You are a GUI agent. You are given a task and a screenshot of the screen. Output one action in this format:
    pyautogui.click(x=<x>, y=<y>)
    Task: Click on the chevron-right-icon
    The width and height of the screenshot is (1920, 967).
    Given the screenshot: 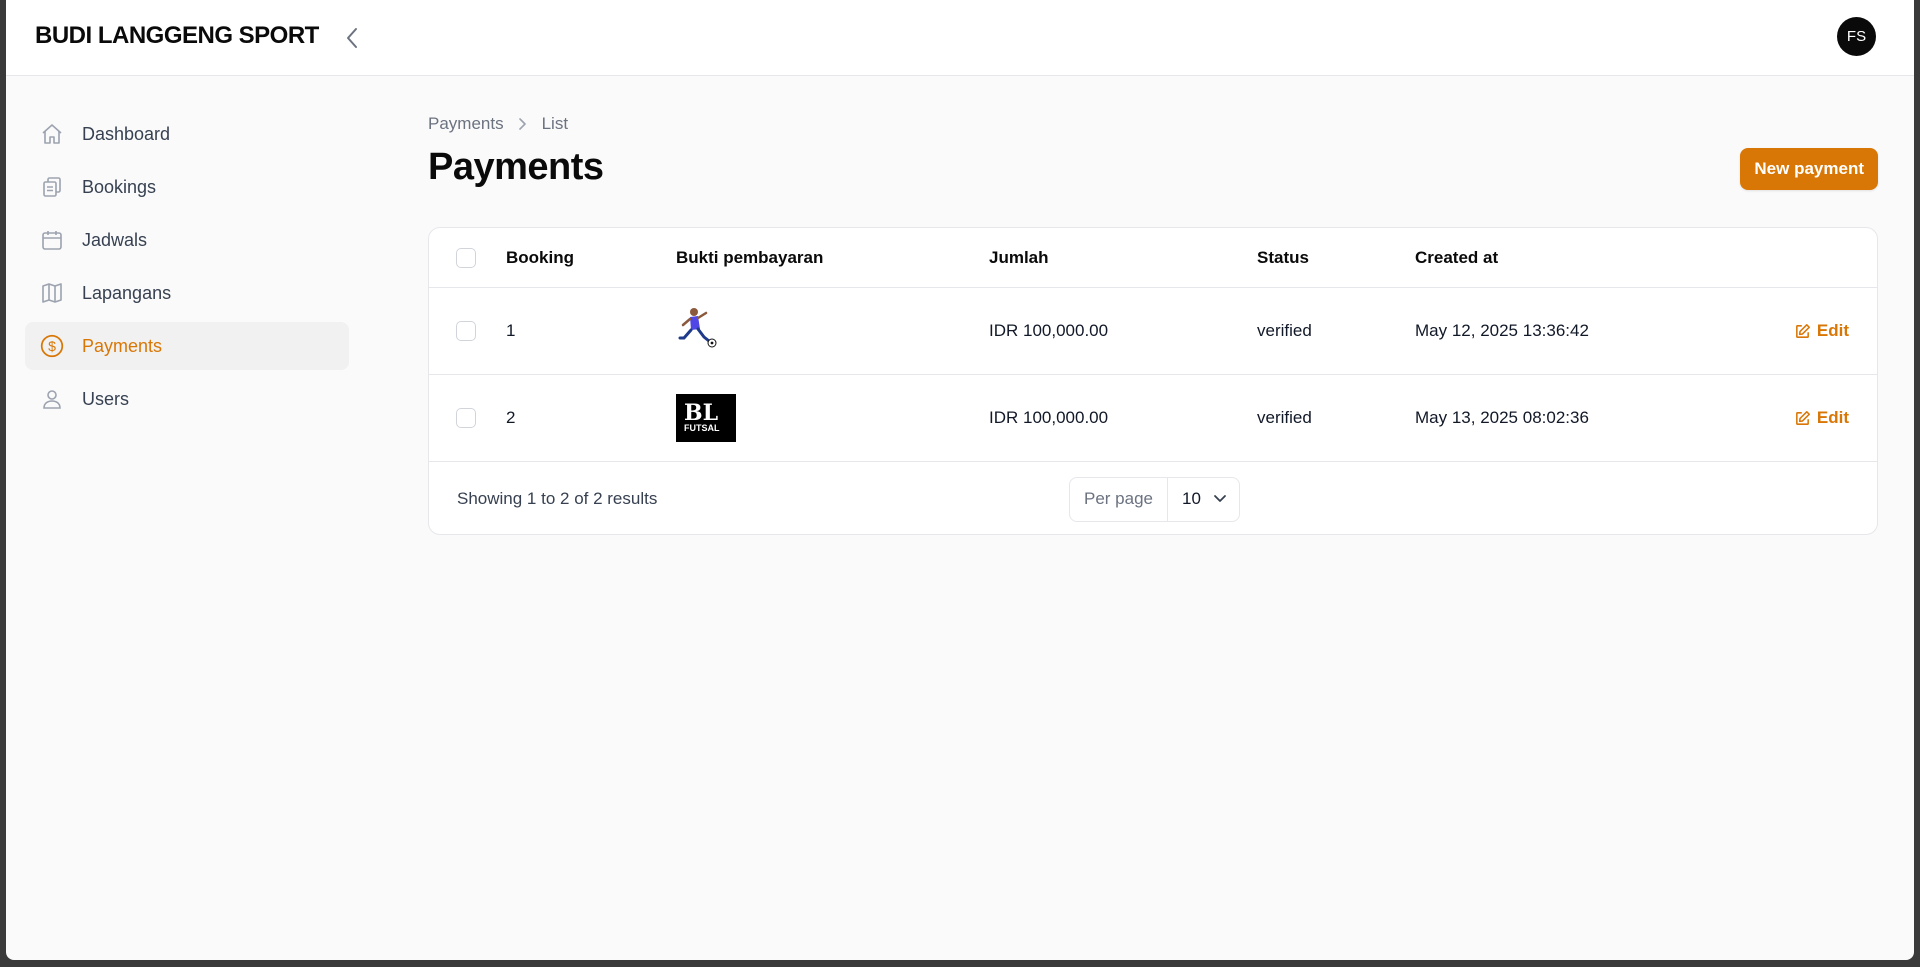 What is the action you would take?
    pyautogui.click(x=523, y=124)
    